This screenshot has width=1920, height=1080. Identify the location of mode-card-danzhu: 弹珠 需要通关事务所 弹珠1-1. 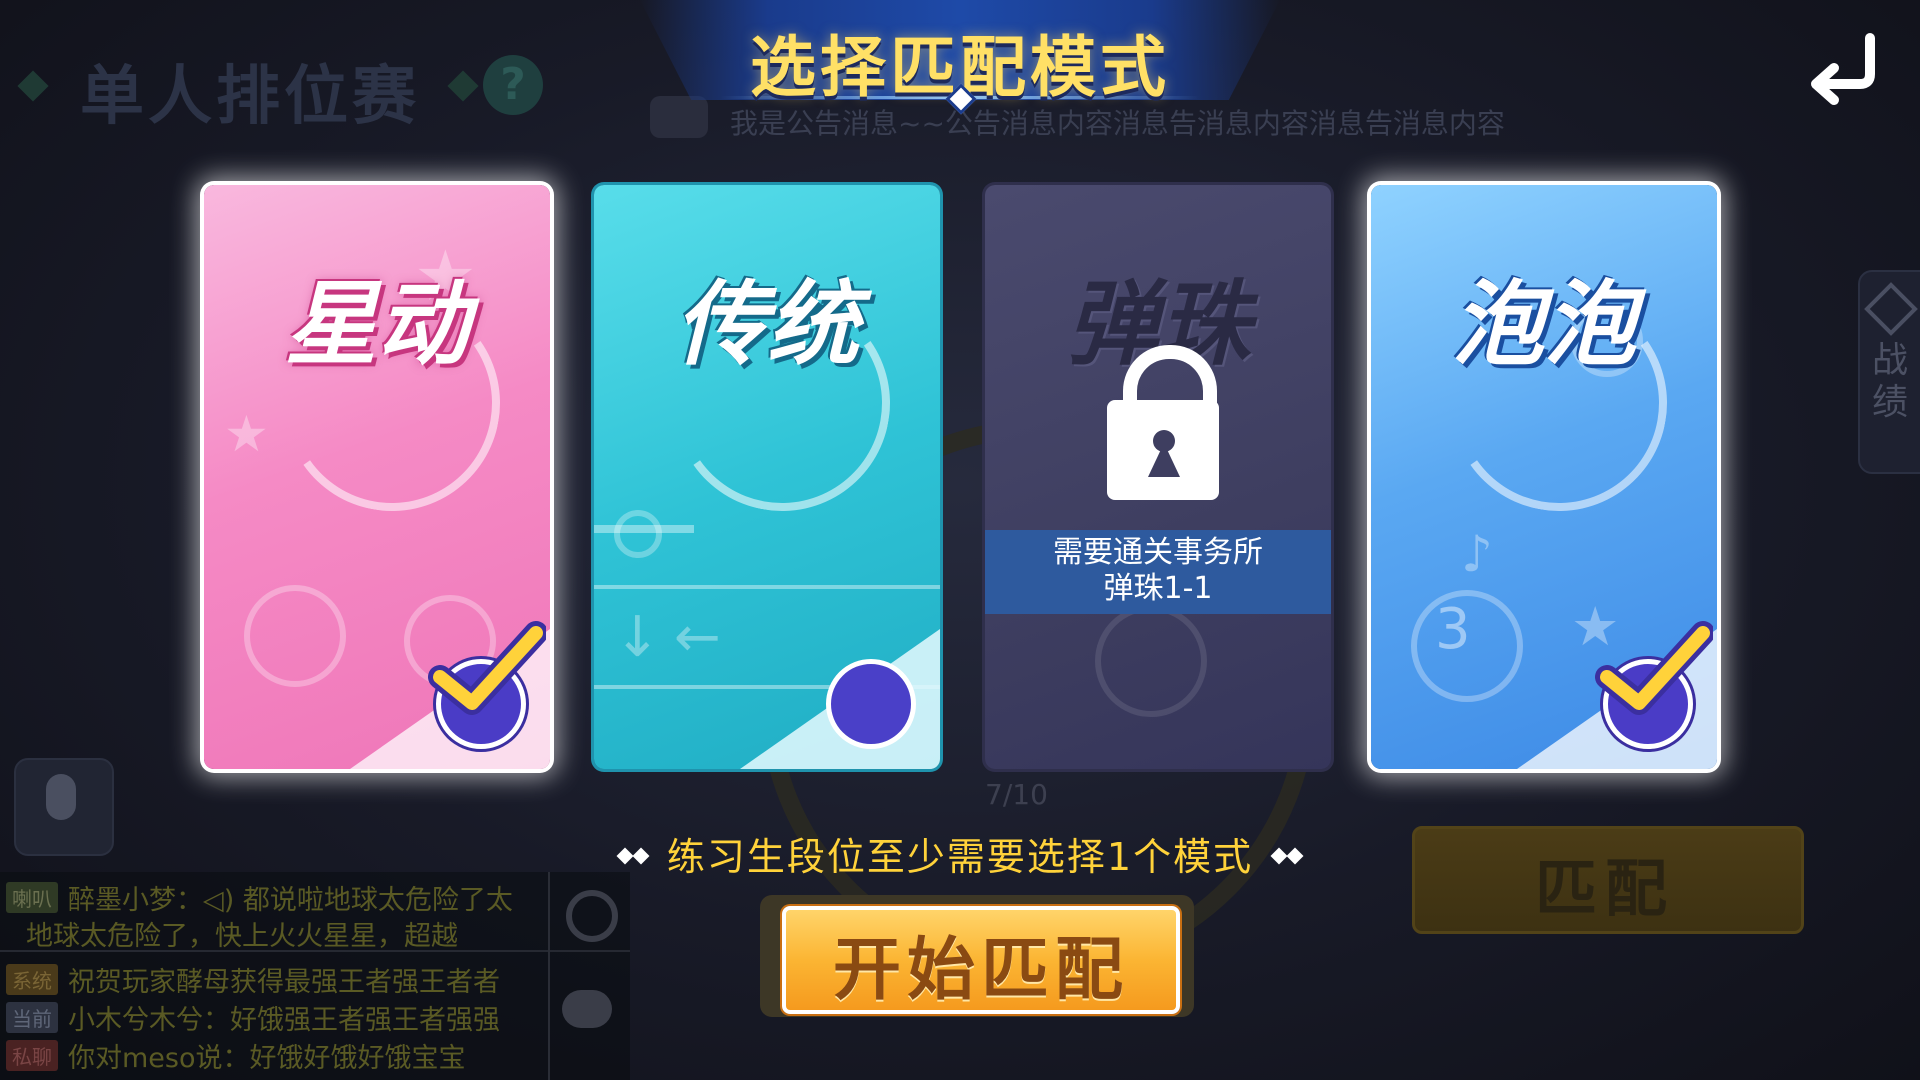
(1158, 477).